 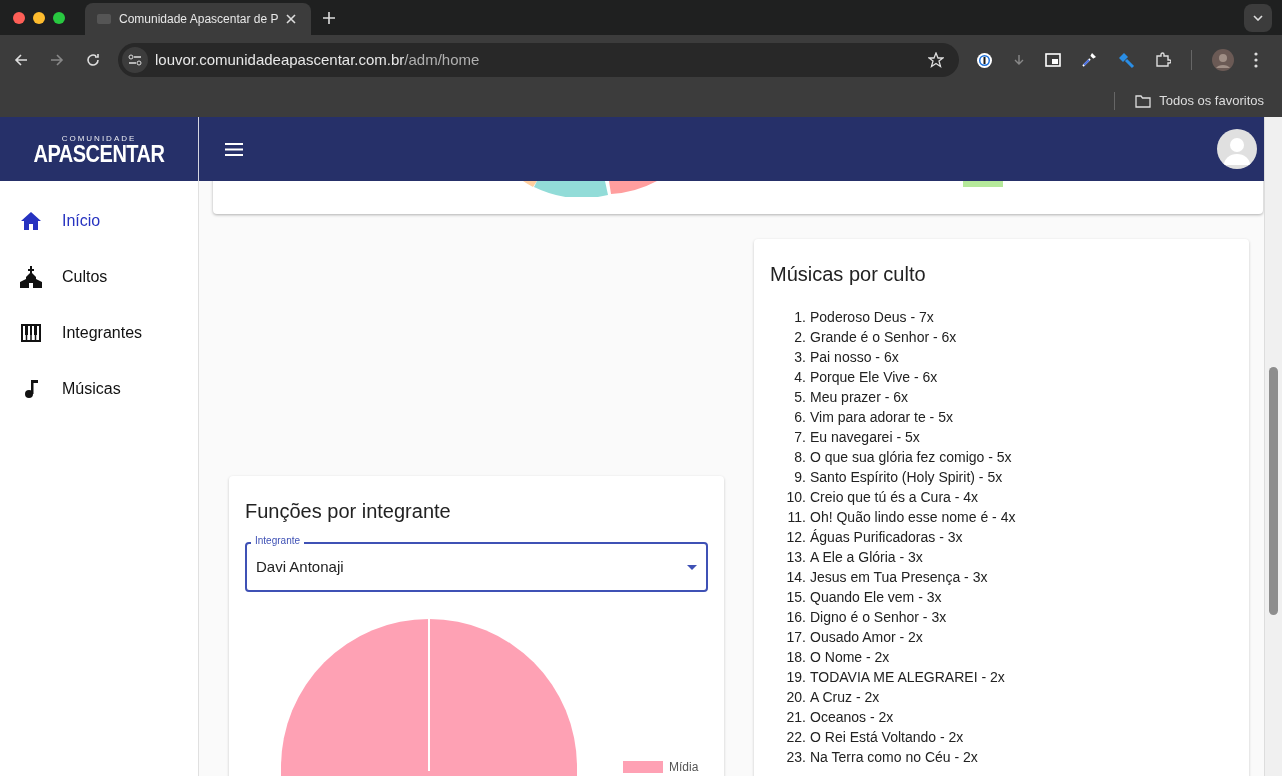 I want to click on song-list-item: Meu prazer - 6x, so click(x=859, y=397).